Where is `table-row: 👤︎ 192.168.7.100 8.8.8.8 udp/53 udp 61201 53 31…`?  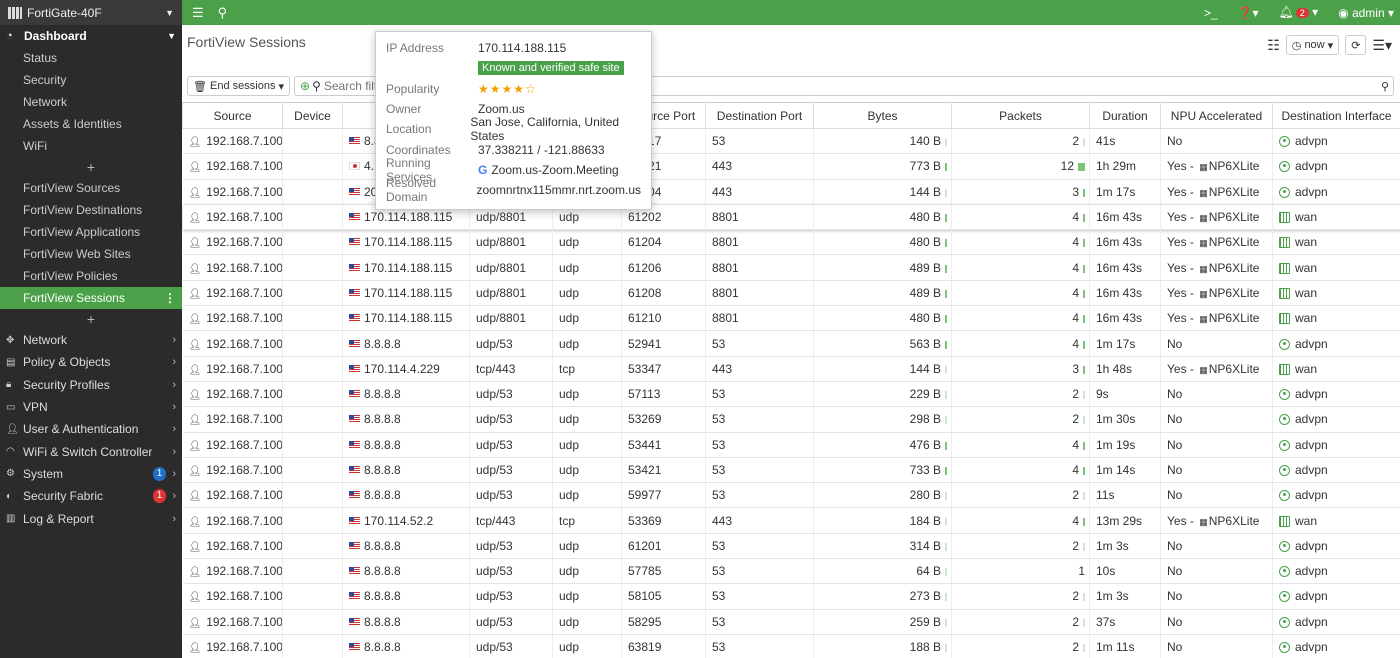 table-row: 👤︎ 192.168.7.100 8.8.8.8 udp/53 udp 61201 53 31… is located at coordinates (791, 546).